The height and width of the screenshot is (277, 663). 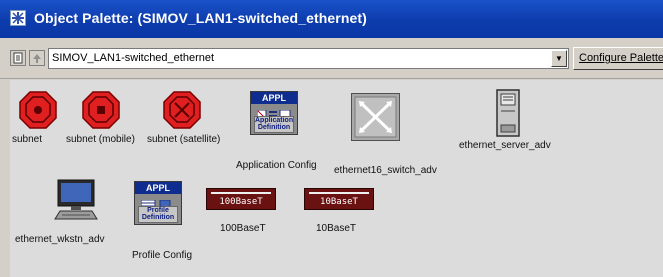 I want to click on up-level-button, so click(x=37, y=58).